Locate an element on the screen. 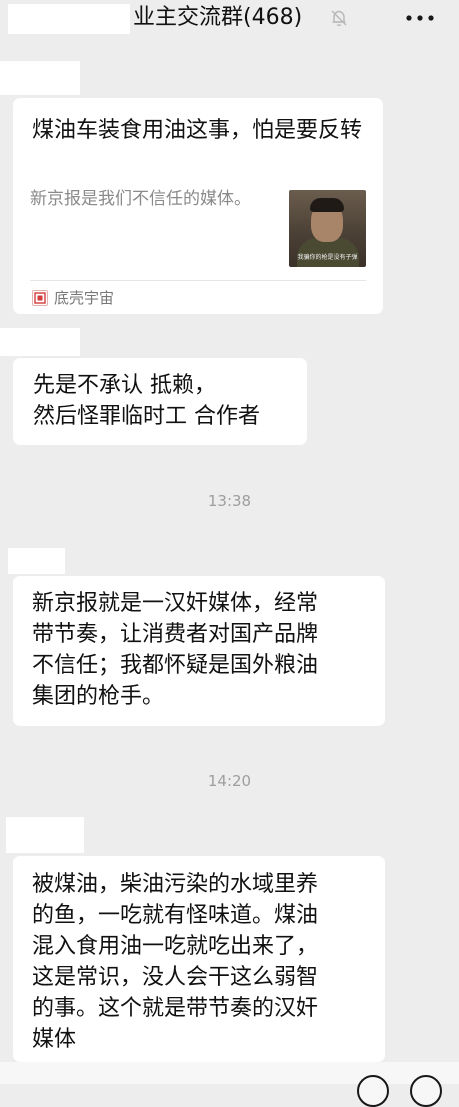  emoji-icon is located at coordinates (373, 1091).